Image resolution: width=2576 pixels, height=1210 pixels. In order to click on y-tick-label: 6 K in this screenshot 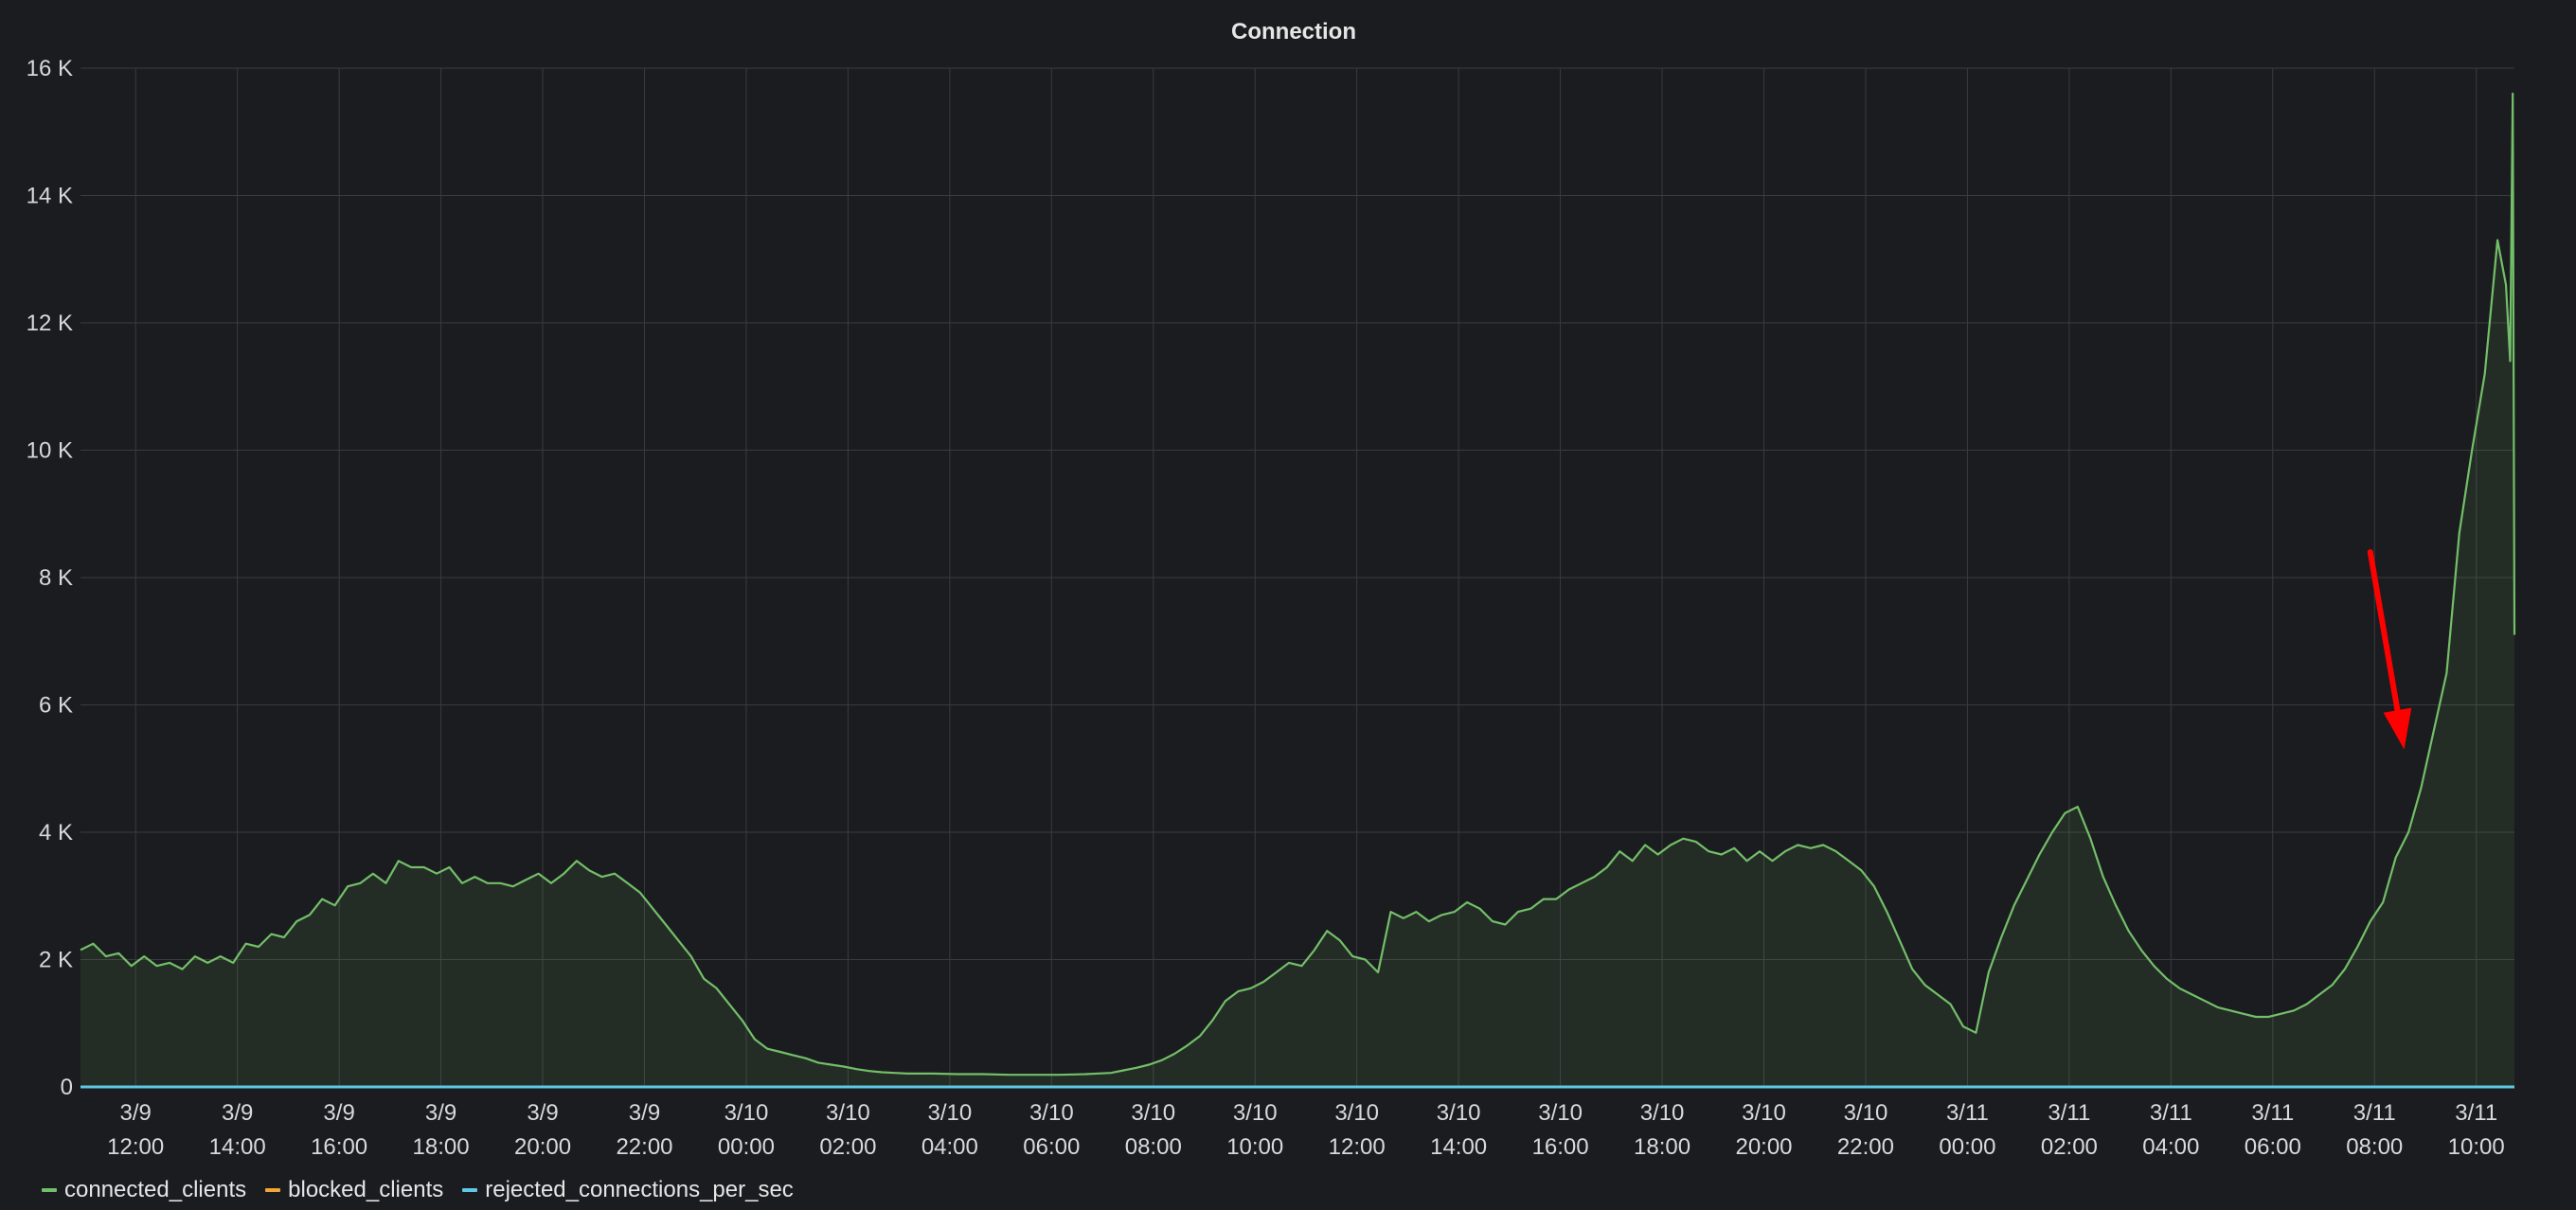, I will do `click(56, 706)`.